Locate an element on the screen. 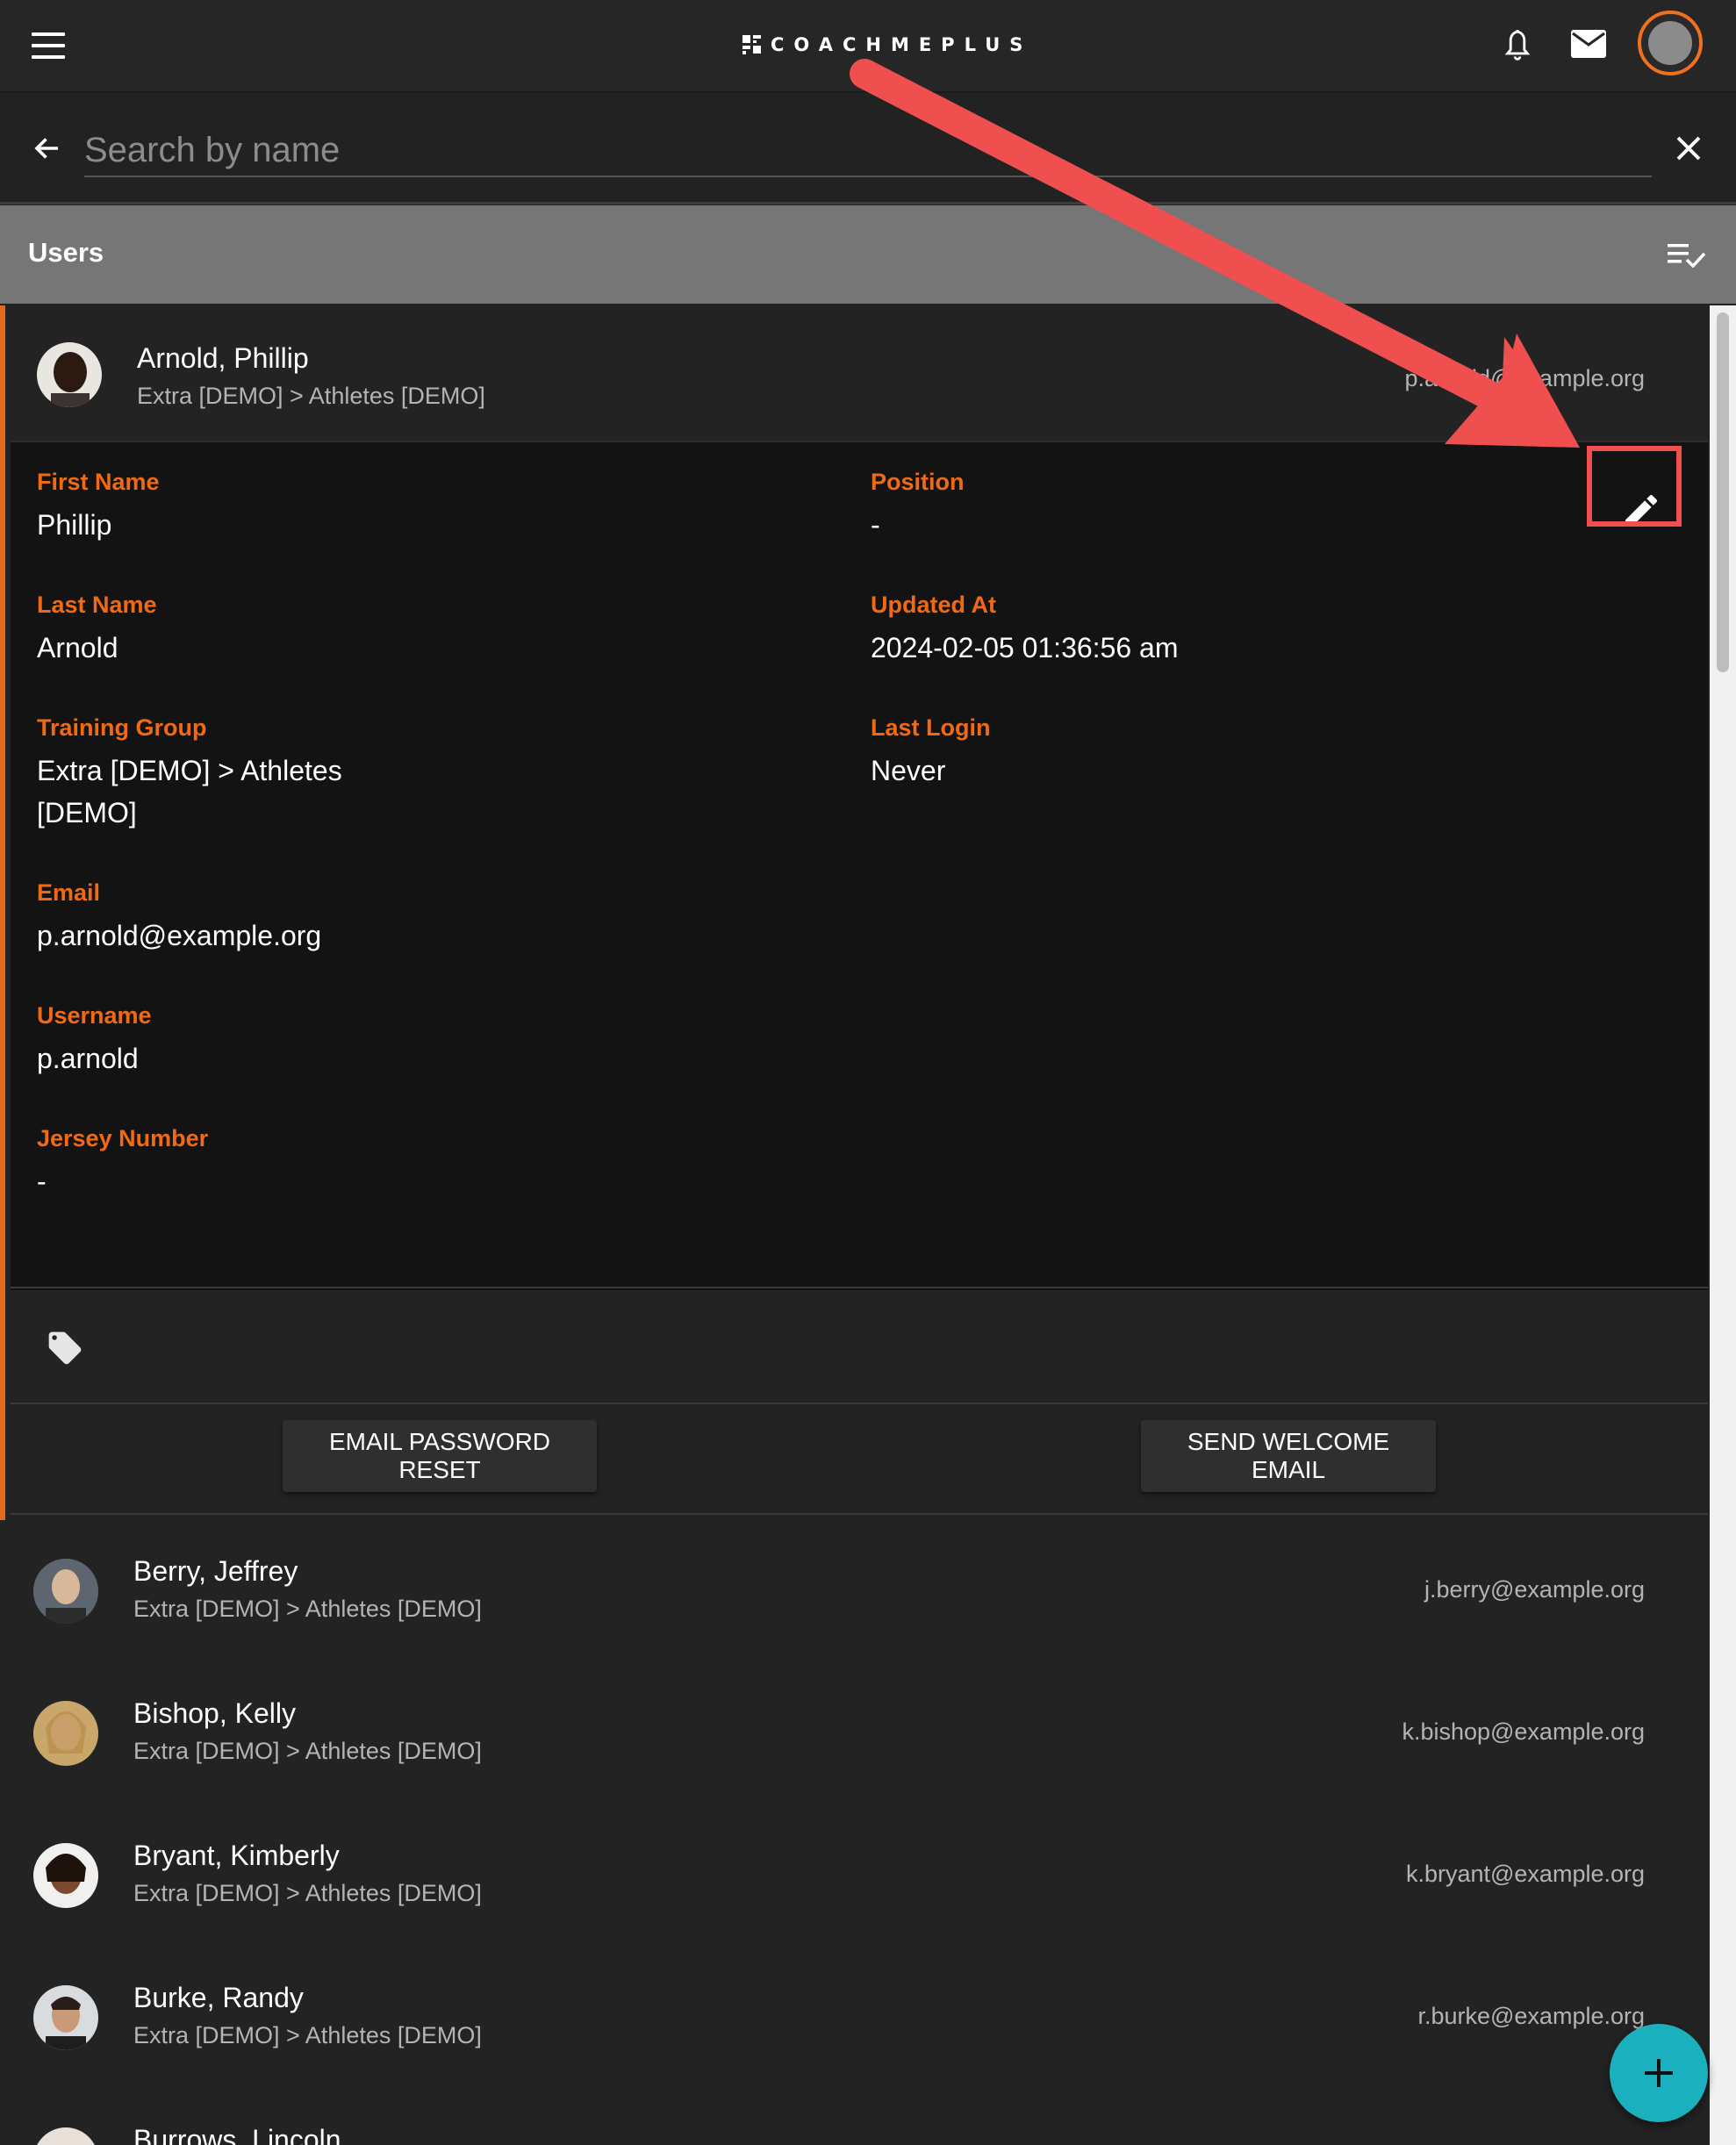  user-email: k.bishop@example.org is located at coordinates (1524, 1731).